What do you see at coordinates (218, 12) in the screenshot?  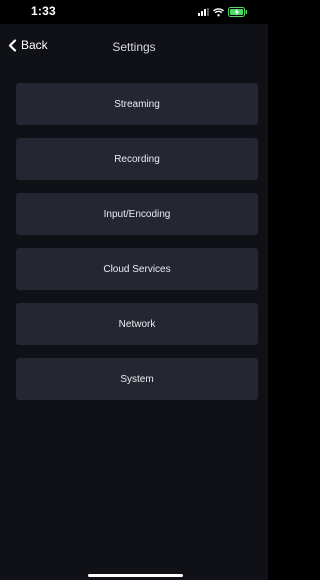 I see `wifi-icon` at bounding box center [218, 12].